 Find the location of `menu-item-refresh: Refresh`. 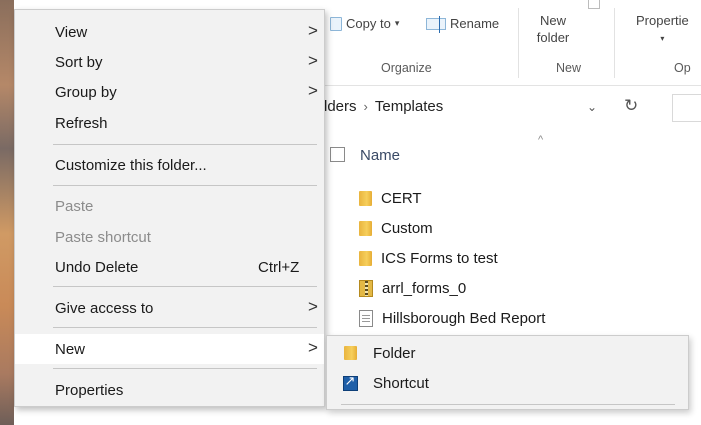

menu-item-refresh: Refresh is located at coordinates (169, 123).